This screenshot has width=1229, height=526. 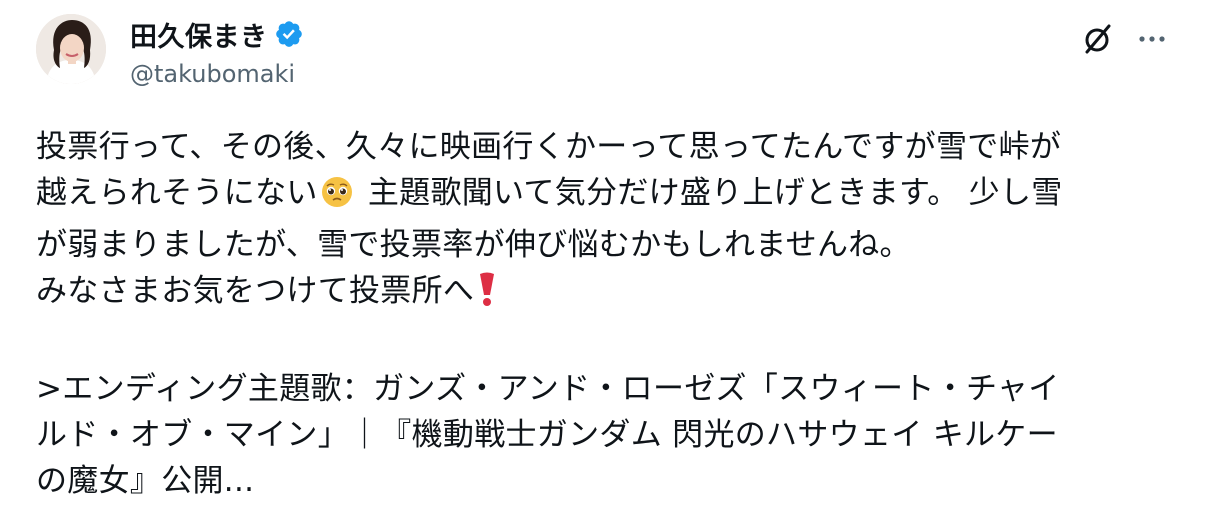 I want to click on display-name: 田久保まき, so click(x=199, y=34).